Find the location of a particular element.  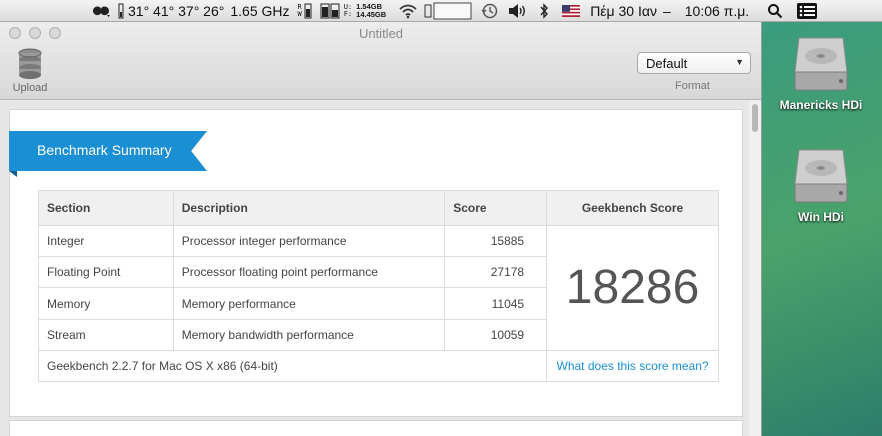

row-score: 27178 is located at coordinates (496, 272).